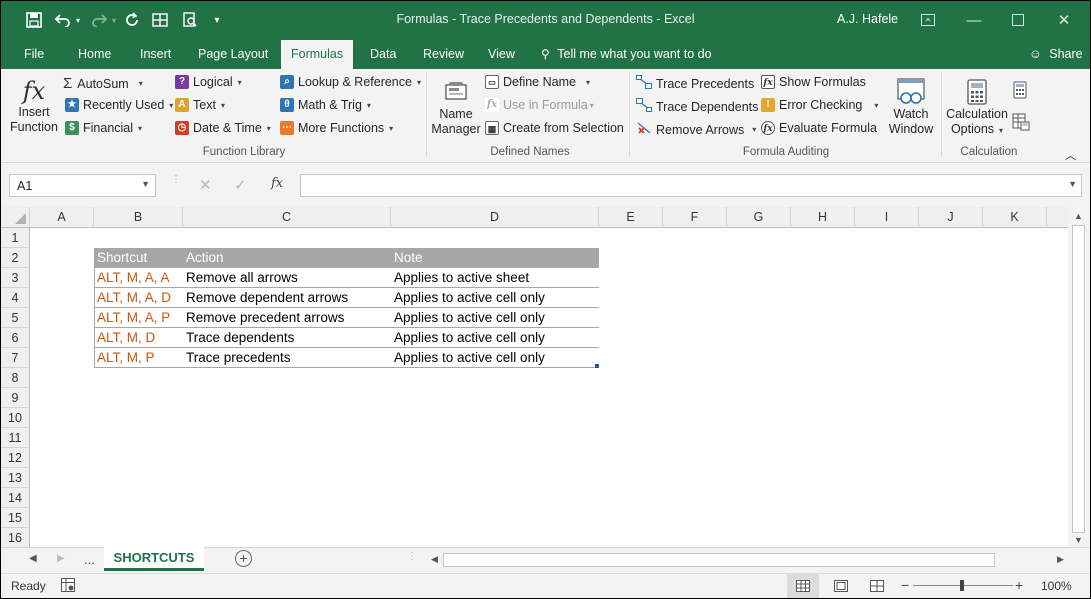  I want to click on scroll-sheets-right-icon: ▶, so click(61, 558).